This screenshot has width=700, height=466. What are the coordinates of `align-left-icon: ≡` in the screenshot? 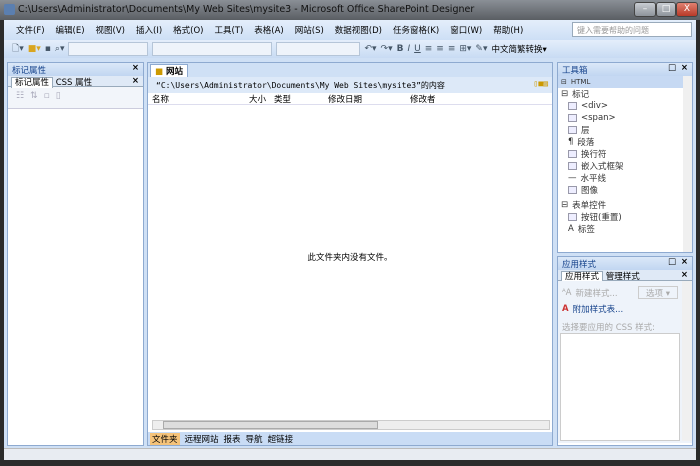 It's located at (429, 49).